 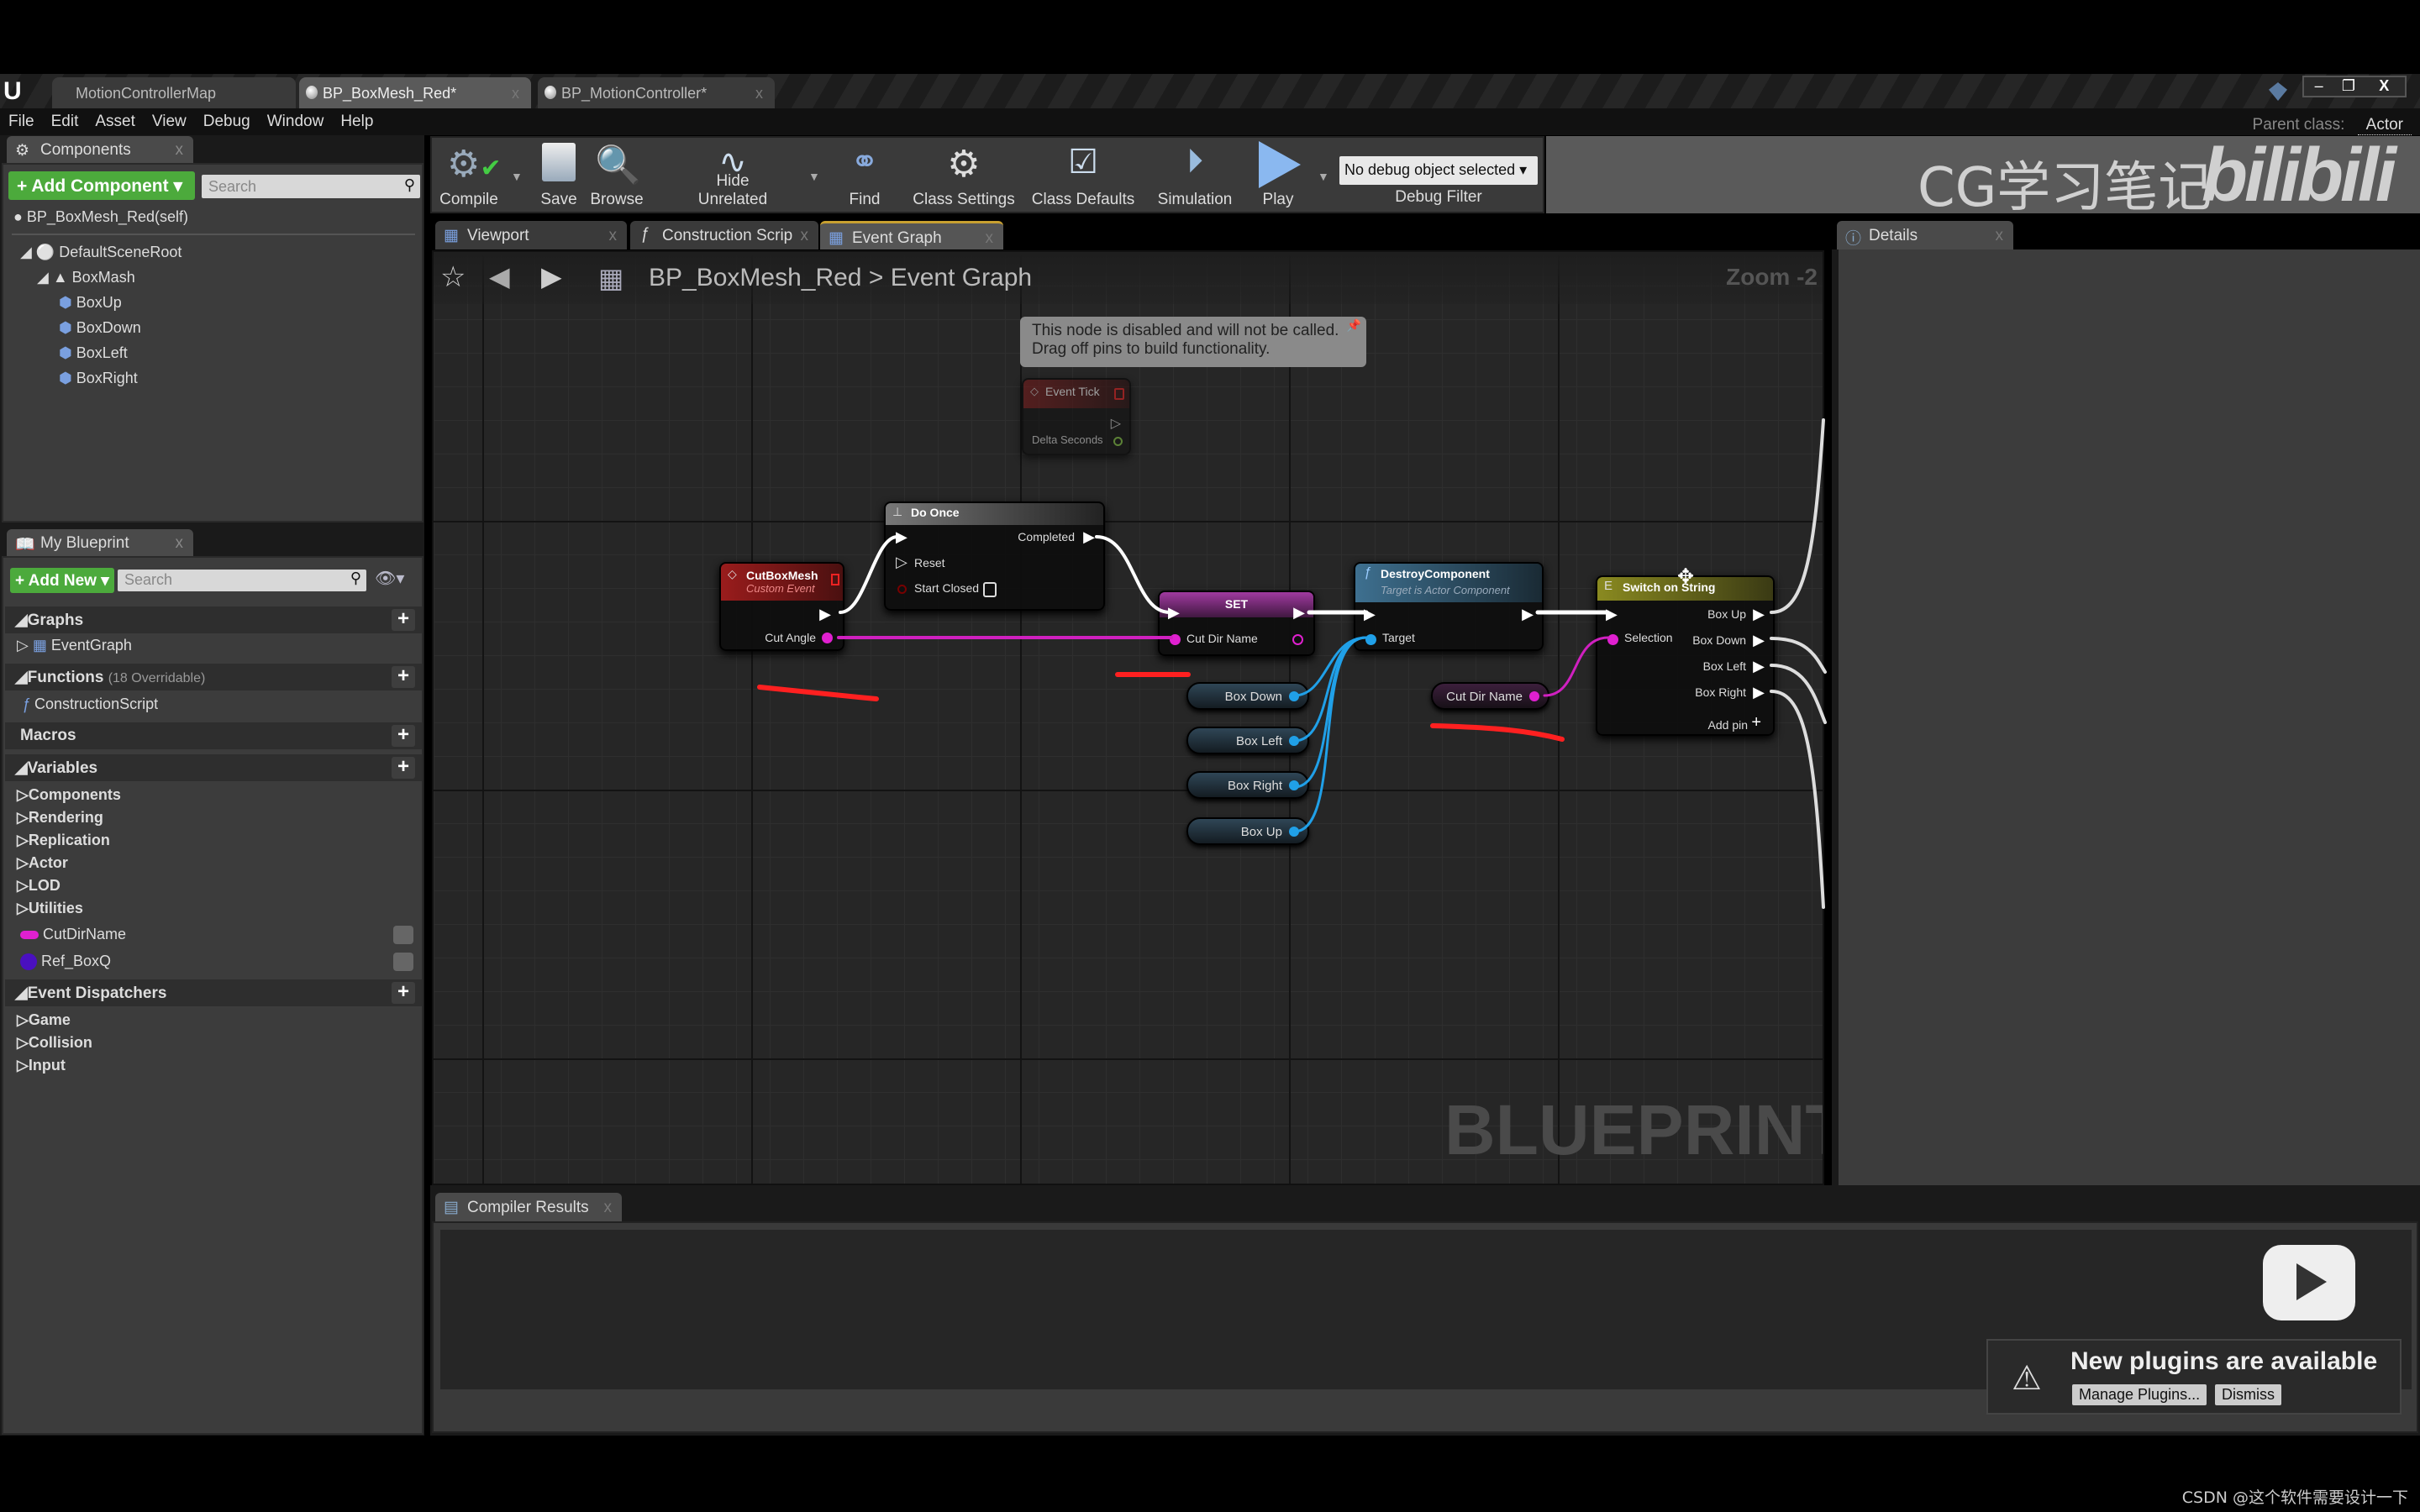 I want to click on tab-construction-script: ƒ Construction Scrip x, so click(x=724, y=235).